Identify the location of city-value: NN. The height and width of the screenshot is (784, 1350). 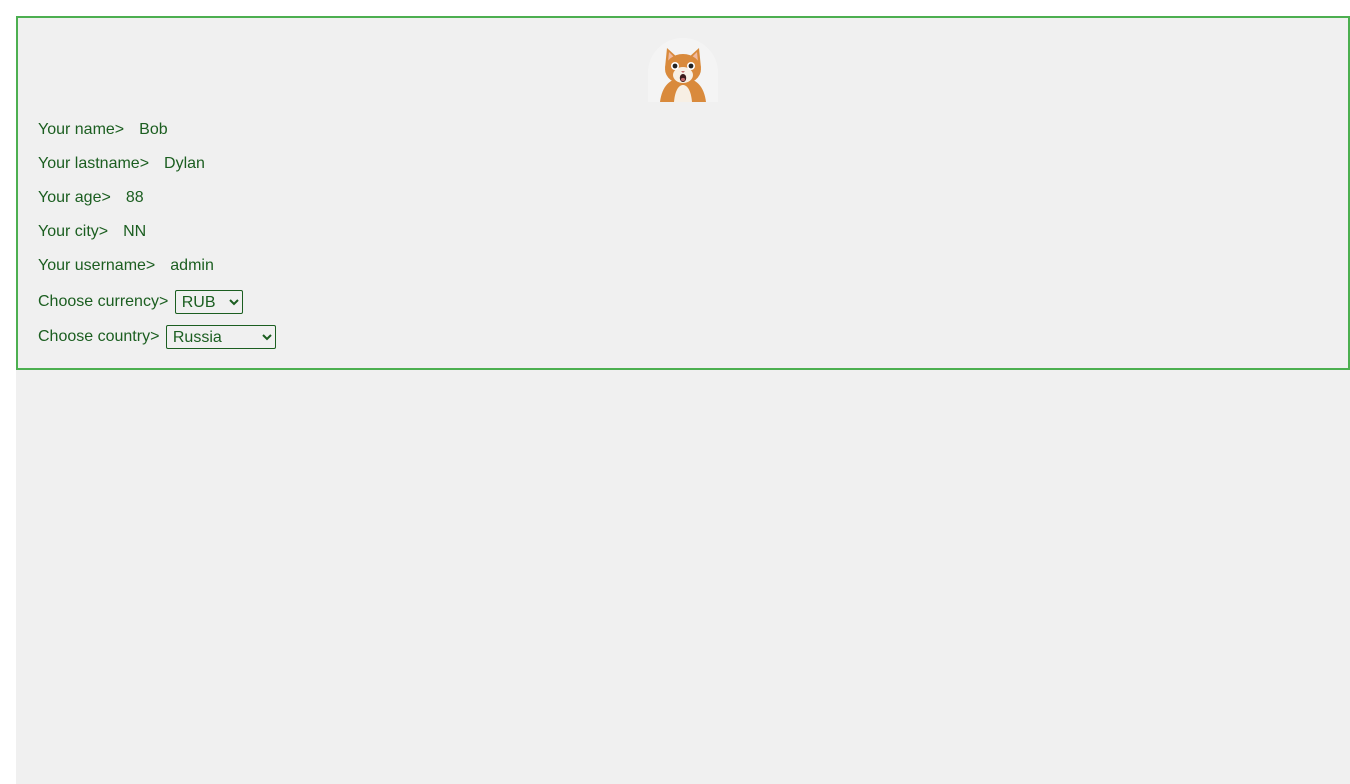
(135, 231).